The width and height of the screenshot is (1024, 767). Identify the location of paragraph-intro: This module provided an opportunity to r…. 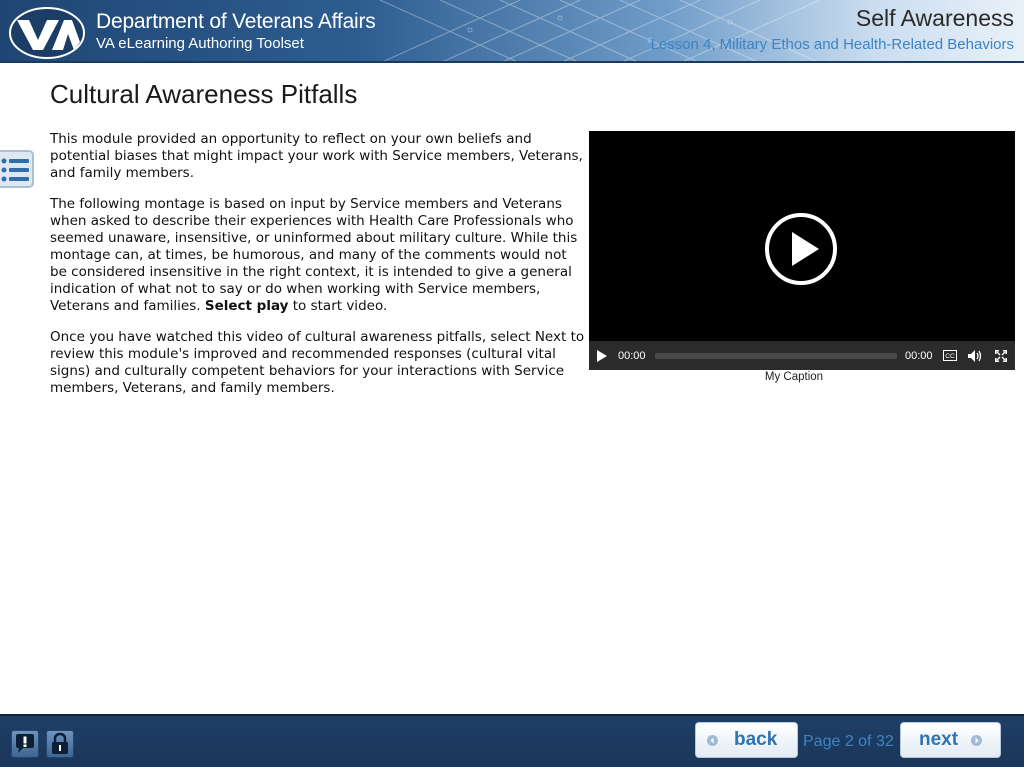
(316, 156).